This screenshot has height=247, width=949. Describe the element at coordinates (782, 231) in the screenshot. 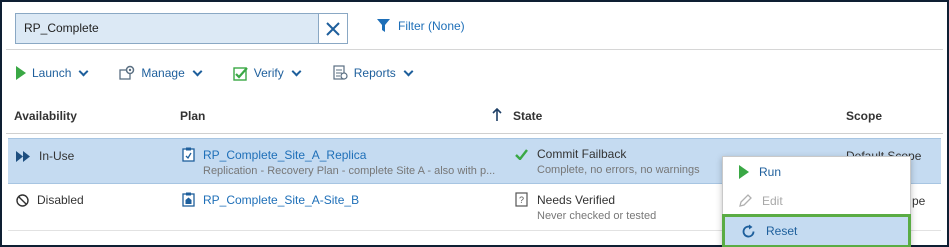

I see `reset-label: Reset` at that location.